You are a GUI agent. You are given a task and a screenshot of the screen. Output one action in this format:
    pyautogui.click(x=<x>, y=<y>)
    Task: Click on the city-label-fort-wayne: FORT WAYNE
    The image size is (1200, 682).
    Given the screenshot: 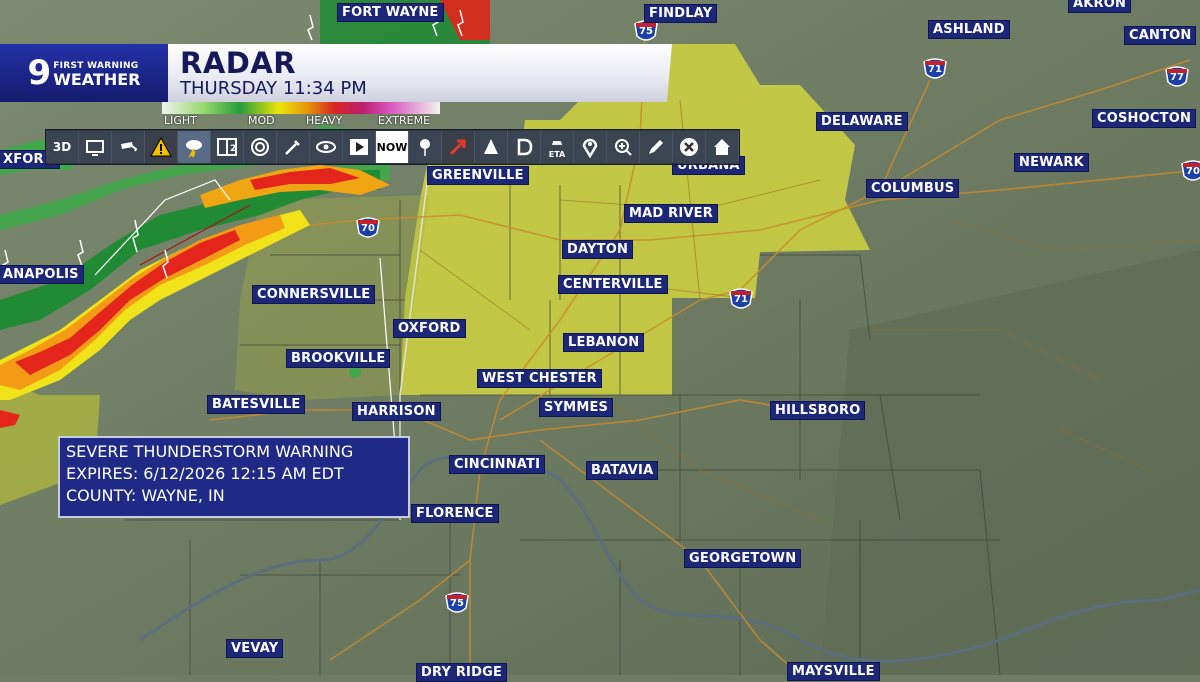 What is the action you would take?
    pyautogui.click(x=390, y=12)
    